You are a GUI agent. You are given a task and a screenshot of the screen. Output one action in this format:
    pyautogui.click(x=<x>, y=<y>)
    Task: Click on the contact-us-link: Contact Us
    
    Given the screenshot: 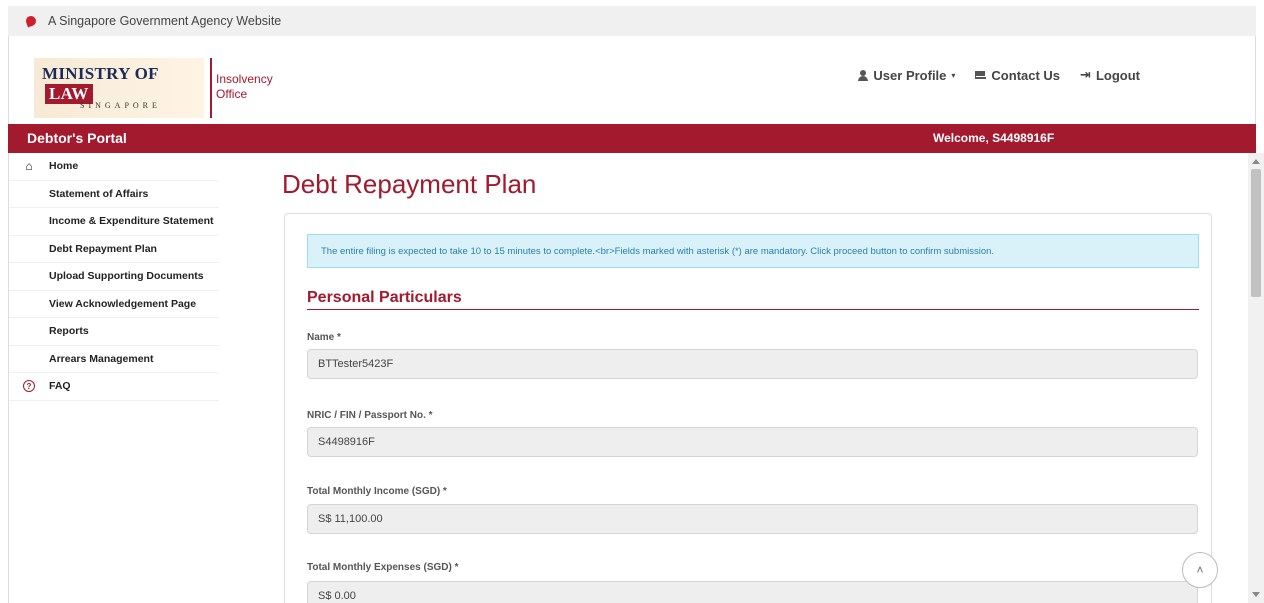 What is the action you would take?
    pyautogui.click(x=1017, y=75)
    